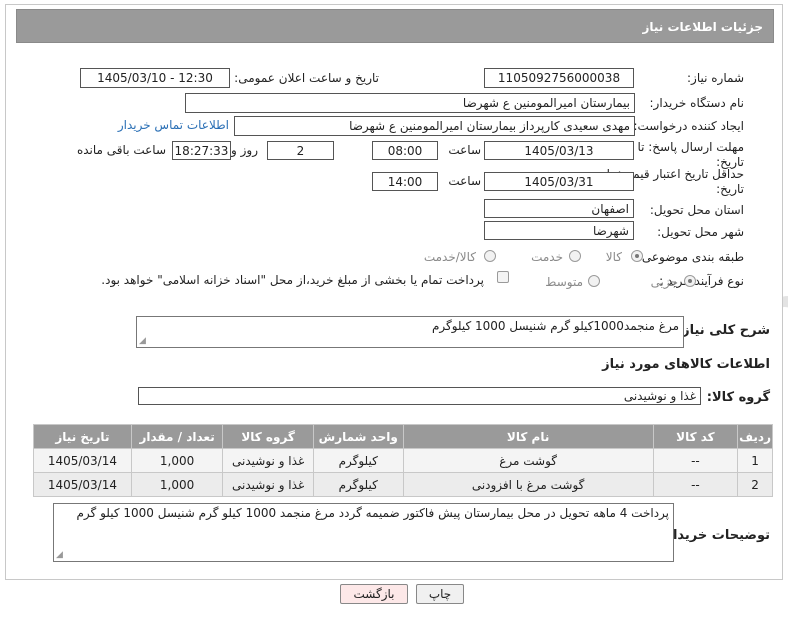  What do you see at coordinates (637, 256) in the screenshot?
I see `category-radio-goods` at bounding box center [637, 256].